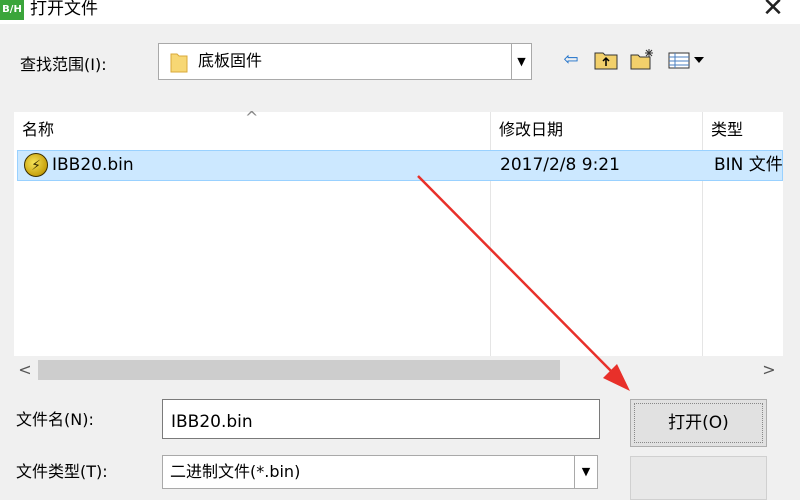 The width and height of the screenshot is (800, 500). What do you see at coordinates (93, 165) in the screenshot?
I see `file-name-cell: IBB20.bin` at bounding box center [93, 165].